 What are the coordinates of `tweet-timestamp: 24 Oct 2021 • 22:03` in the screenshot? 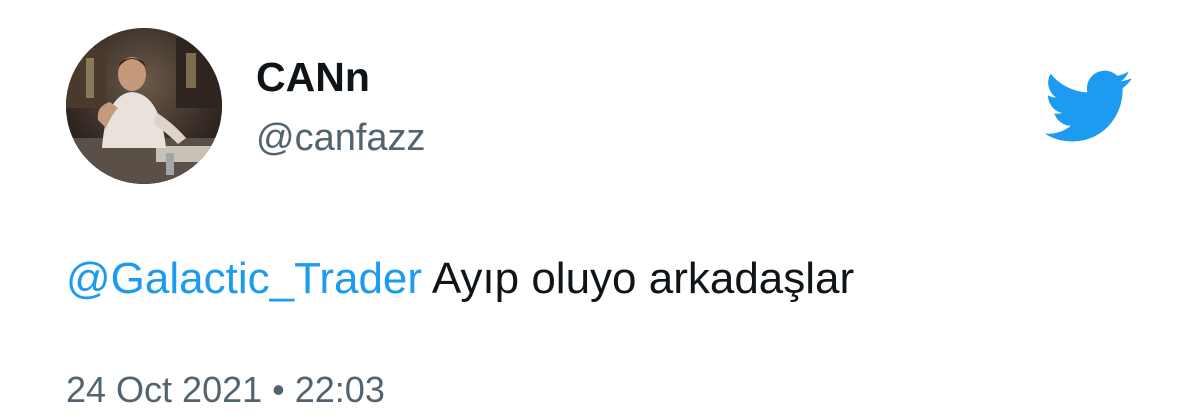 It's located at (225, 390).